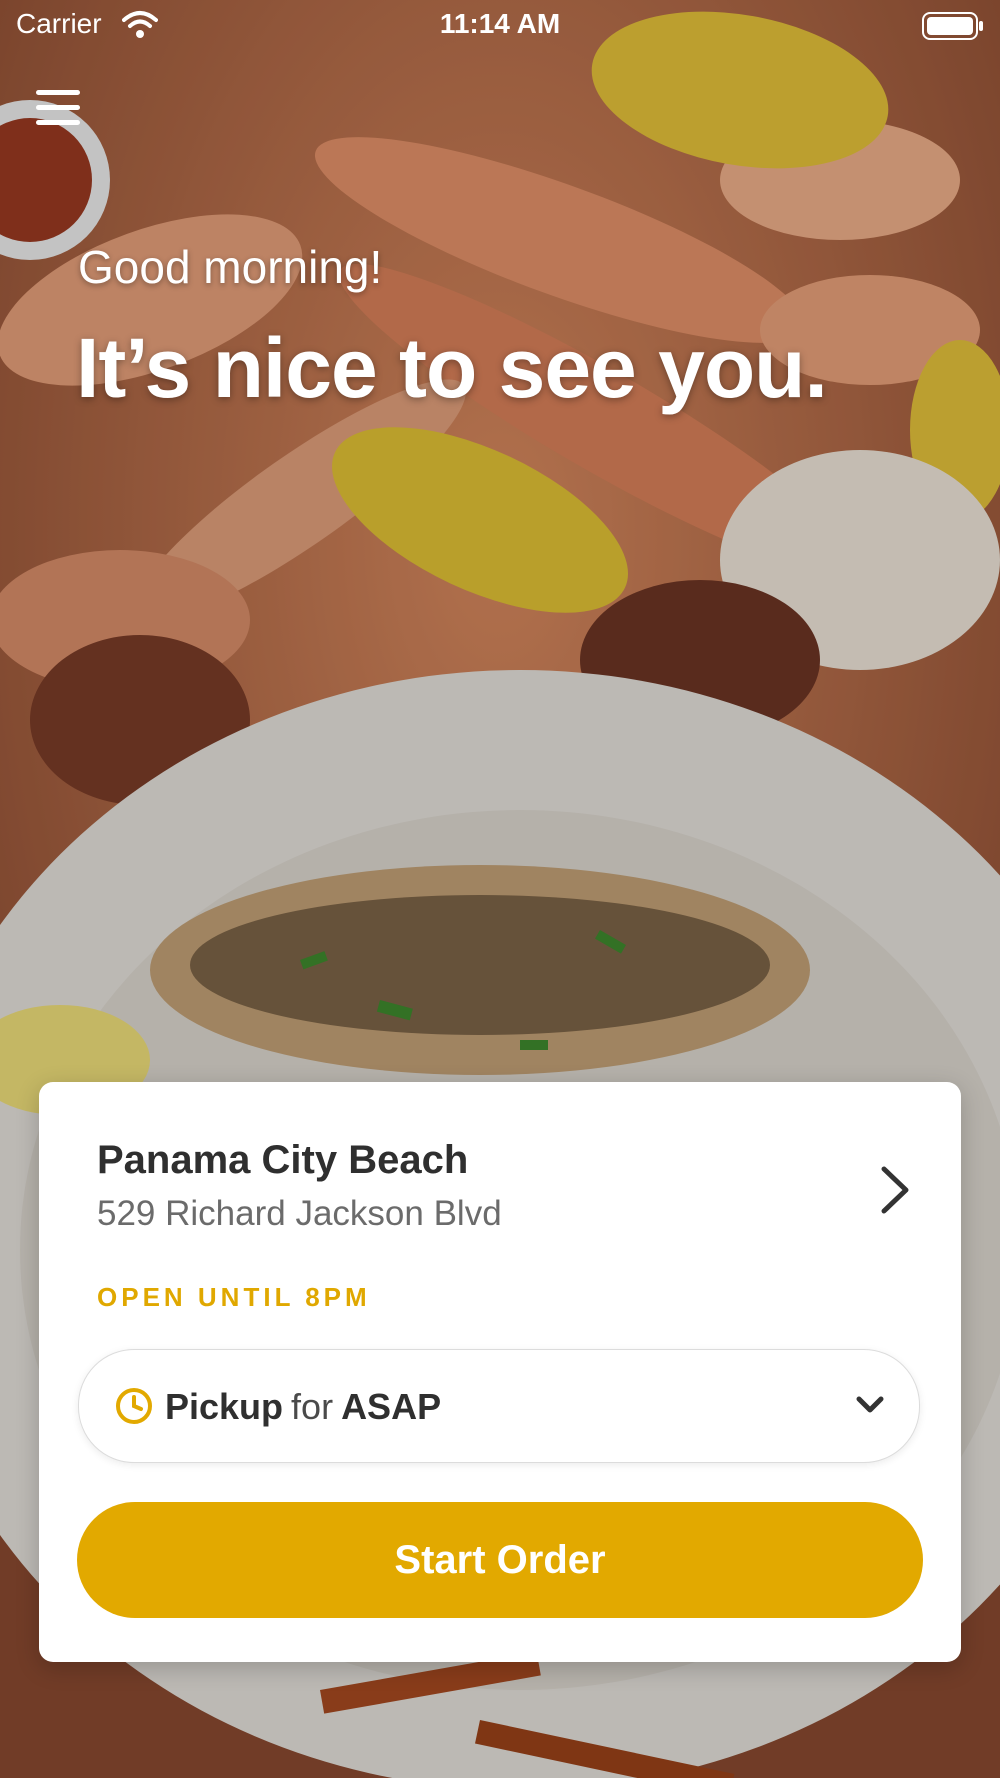 The image size is (1000, 1778). I want to click on status-bar: Carrier 11:14 AM, so click(500, 25).